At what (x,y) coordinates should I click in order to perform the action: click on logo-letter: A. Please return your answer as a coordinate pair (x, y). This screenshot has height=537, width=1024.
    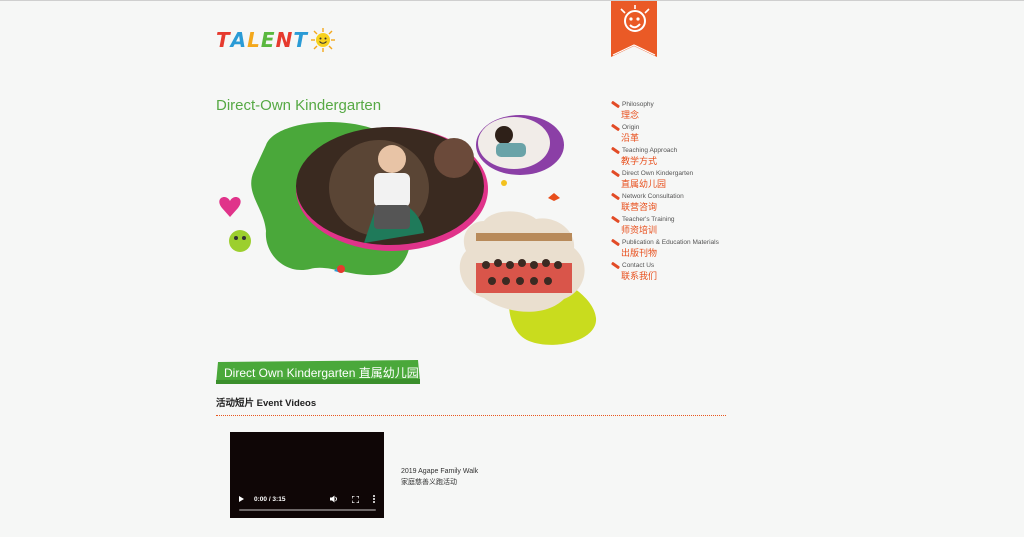
    Looking at the image, I should click on (239, 40).